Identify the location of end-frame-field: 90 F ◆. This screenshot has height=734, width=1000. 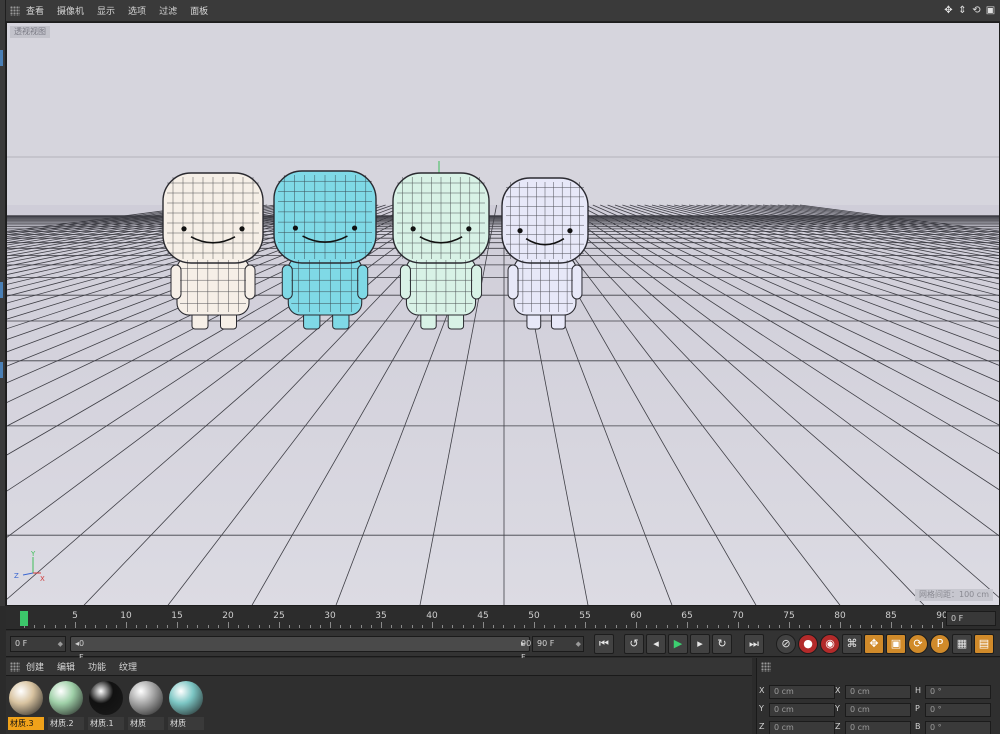
(558, 644).